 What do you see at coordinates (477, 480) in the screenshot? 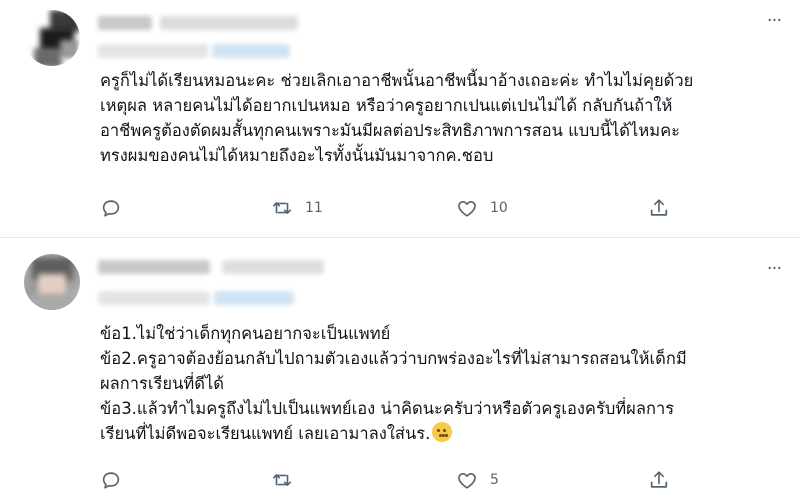
I see `like-button: 5` at bounding box center [477, 480].